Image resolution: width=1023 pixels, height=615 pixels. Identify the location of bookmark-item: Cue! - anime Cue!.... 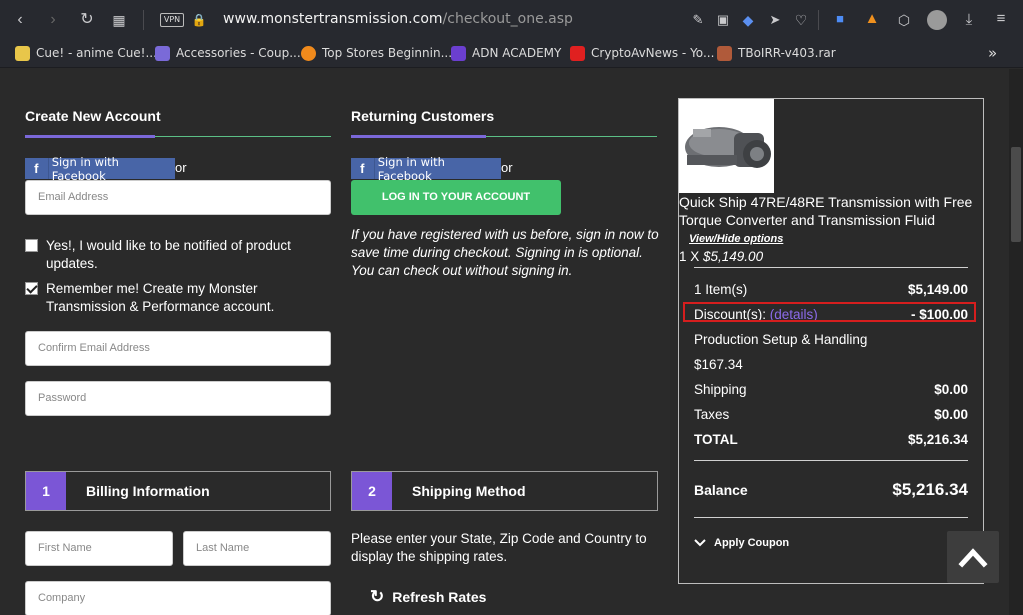
(86, 53).